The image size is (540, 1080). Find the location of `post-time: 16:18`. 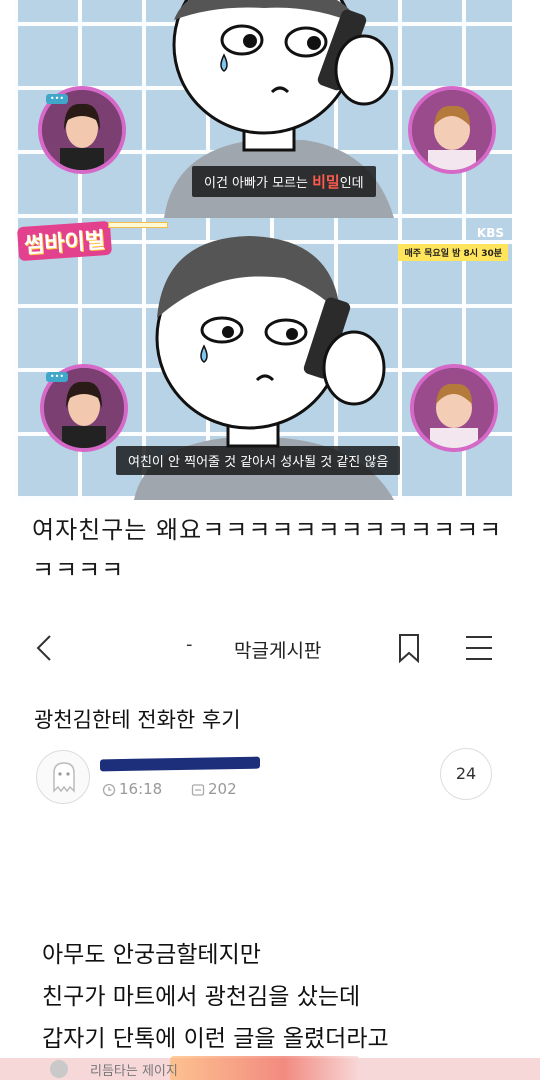

post-time: 16:18 is located at coordinates (141, 789).